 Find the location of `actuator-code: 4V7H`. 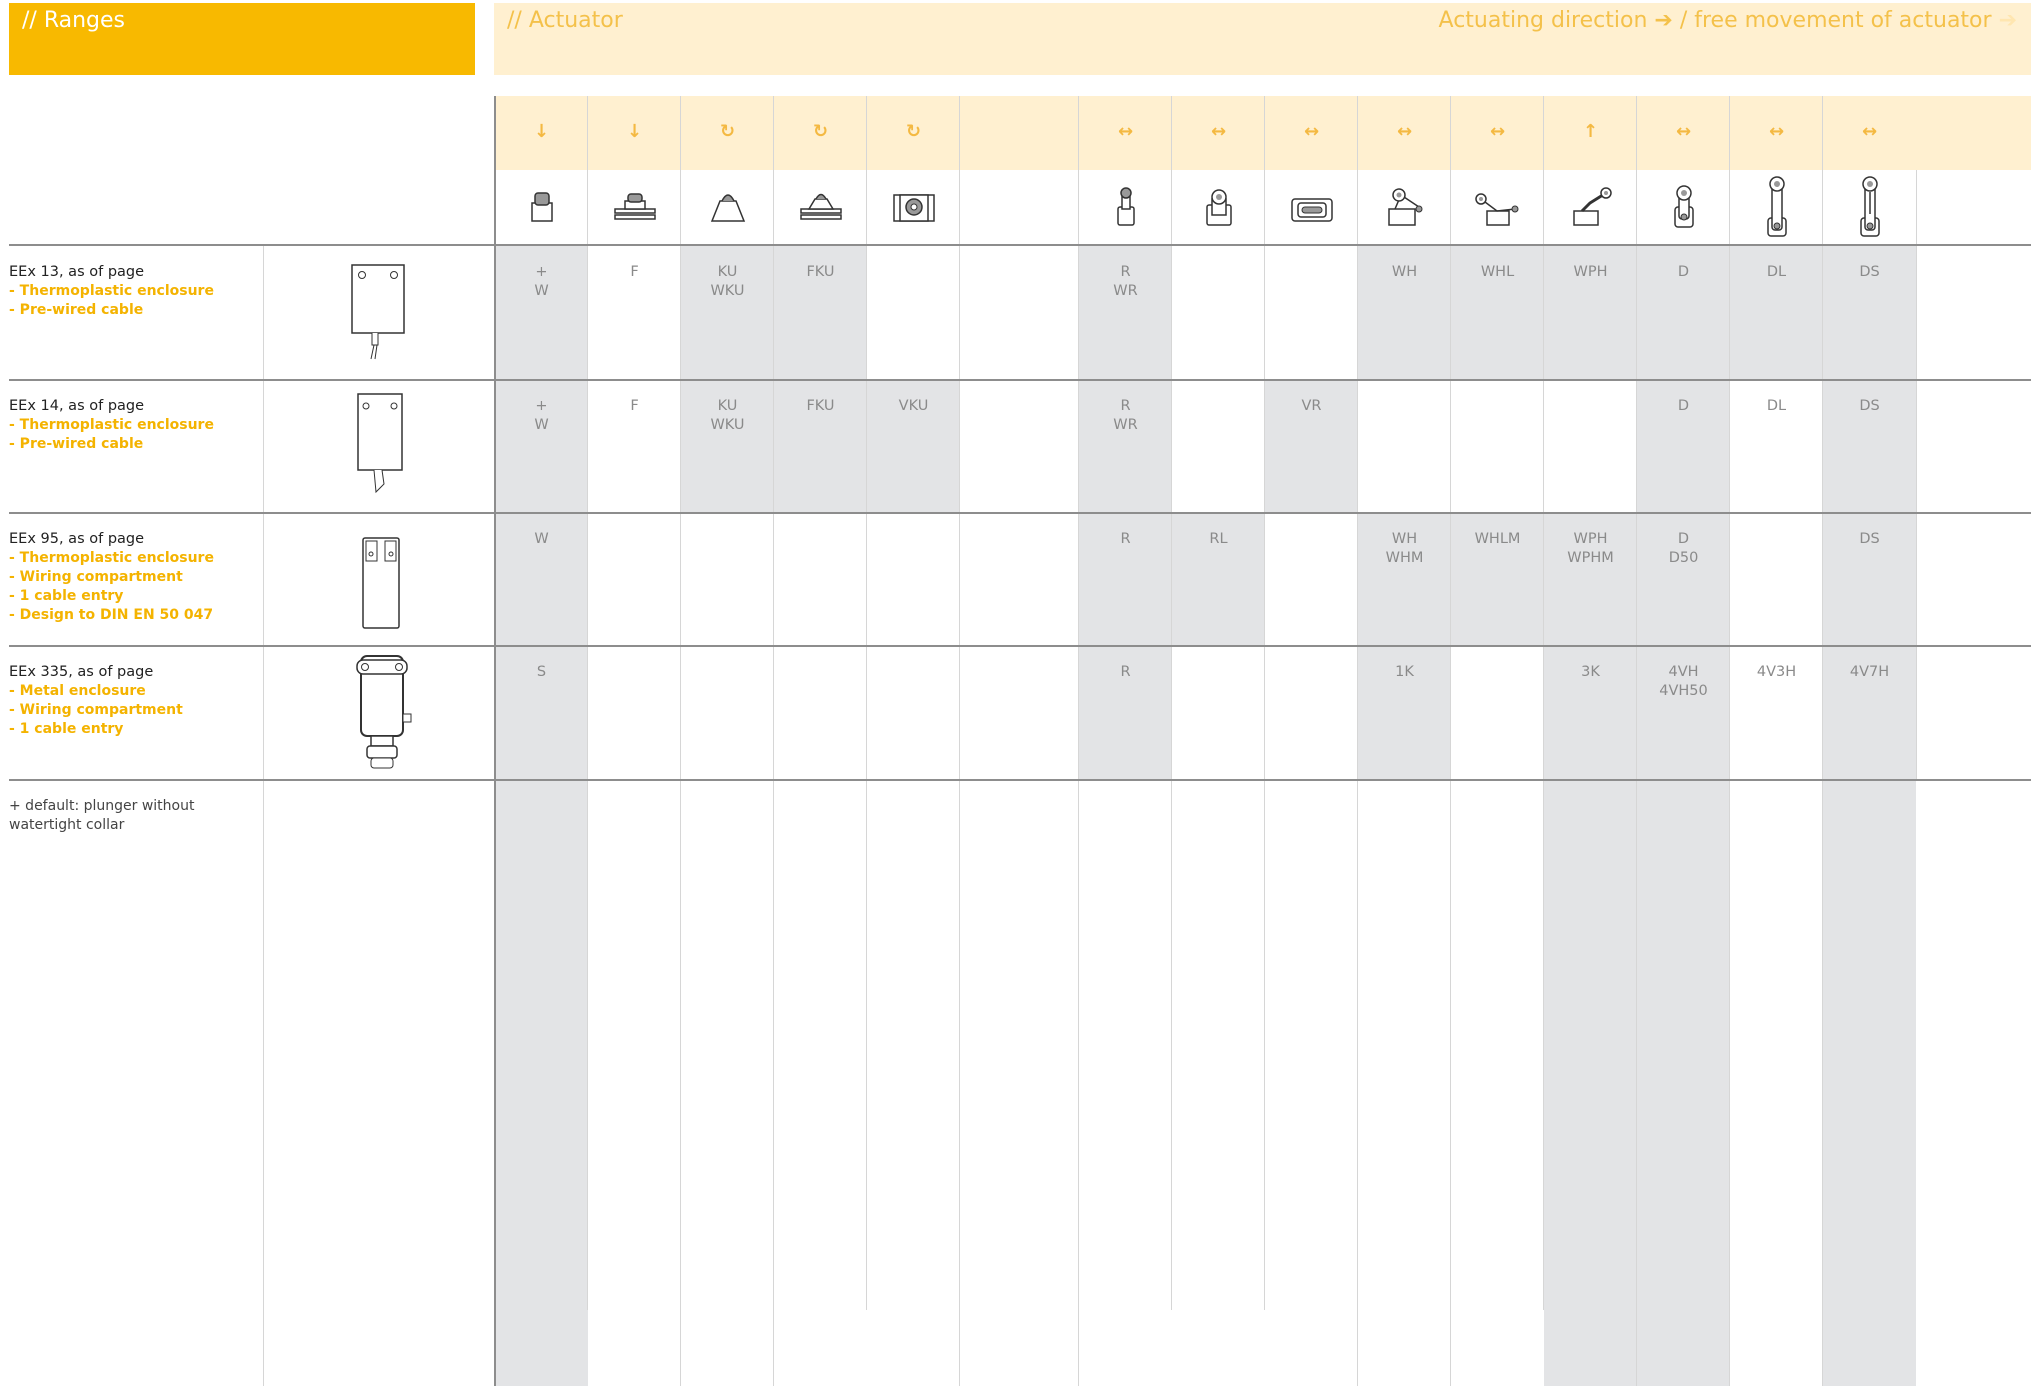

actuator-code: 4V7H is located at coordinates (1869, 672).